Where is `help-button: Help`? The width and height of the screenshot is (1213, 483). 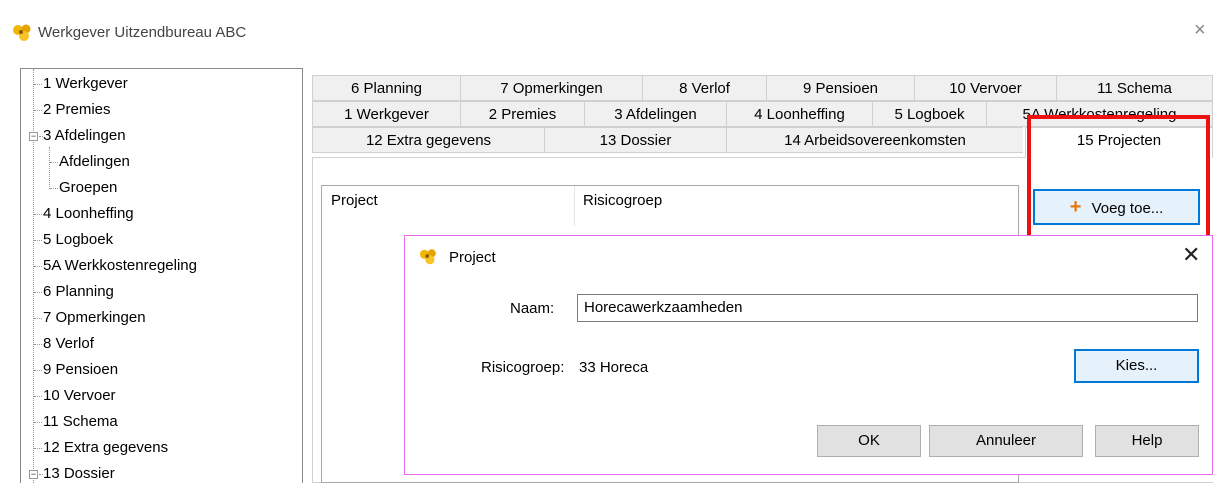 help-button: Help is located at coordinates (1147, 441).